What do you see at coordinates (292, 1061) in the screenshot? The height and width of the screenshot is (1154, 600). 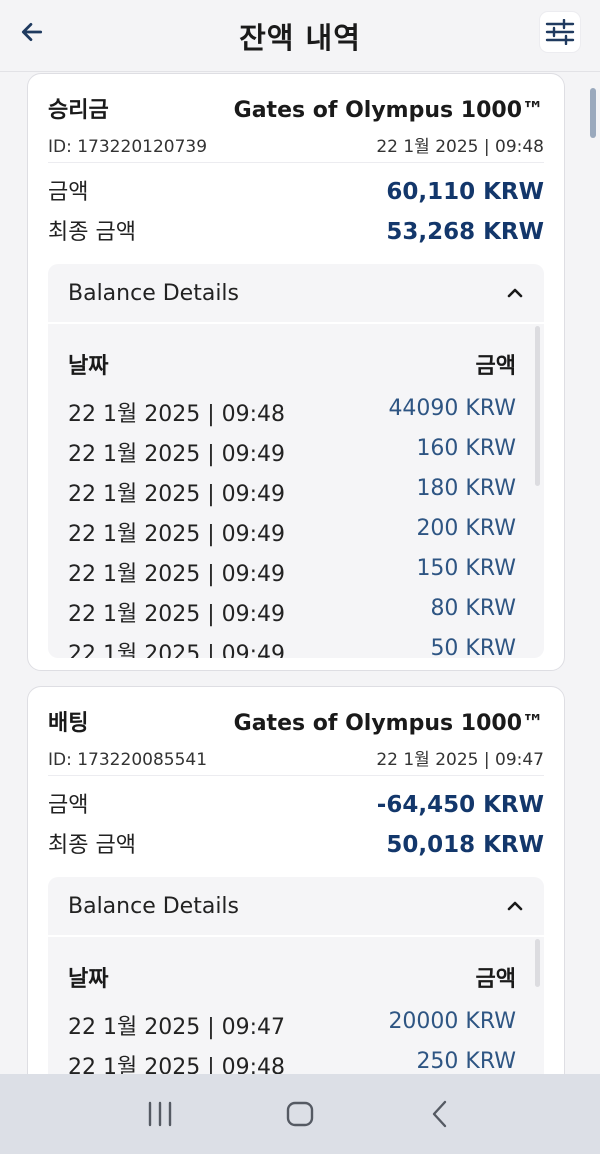 I see `details-row: 22 1월 2025 | 09:48 250 KRW` at bounding box center [292, 1061].